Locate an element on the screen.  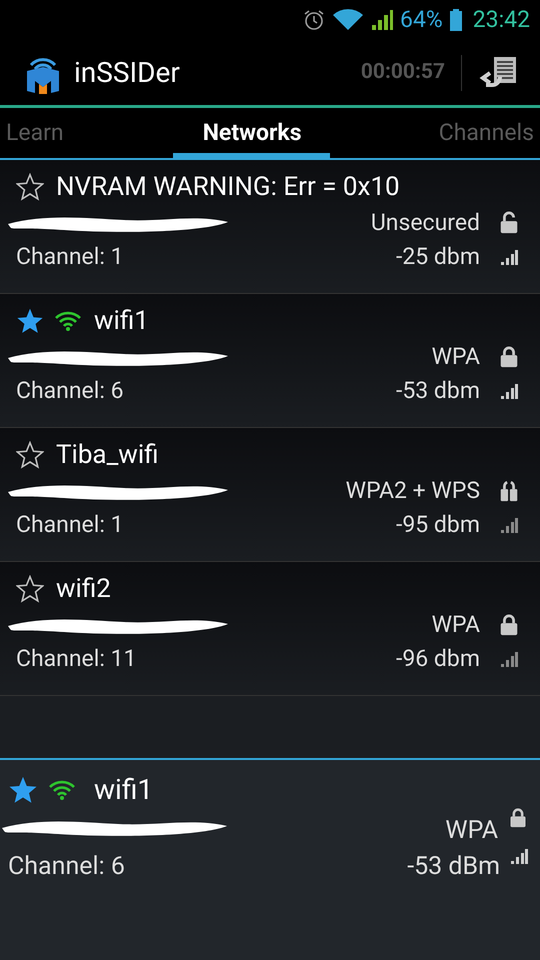
timer: 00:00:57 is located at coordinates (402, 72).